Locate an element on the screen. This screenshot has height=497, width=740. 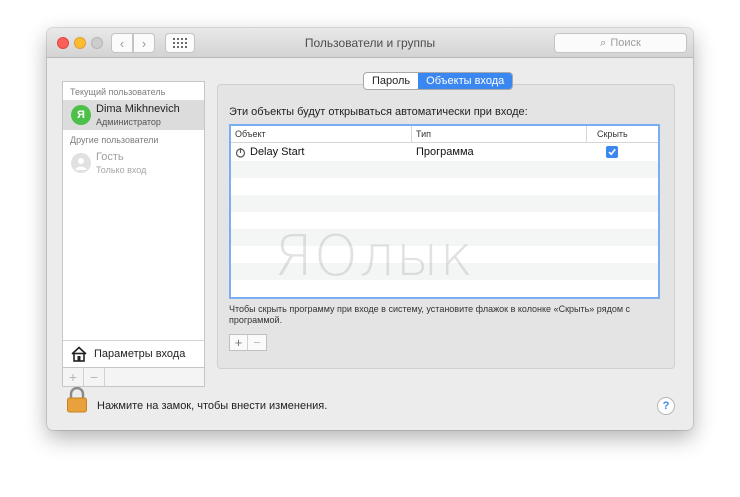
other-users-section-label: Другие пользователи is located at coordinates (114, 140).